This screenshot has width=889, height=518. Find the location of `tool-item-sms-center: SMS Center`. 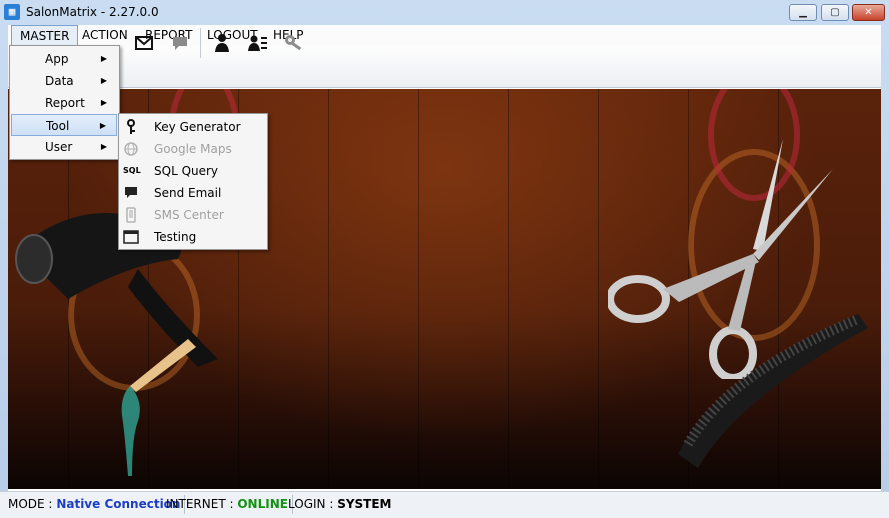

tool-item-sms-center: SMS Center is located at coordinates (193, 215).